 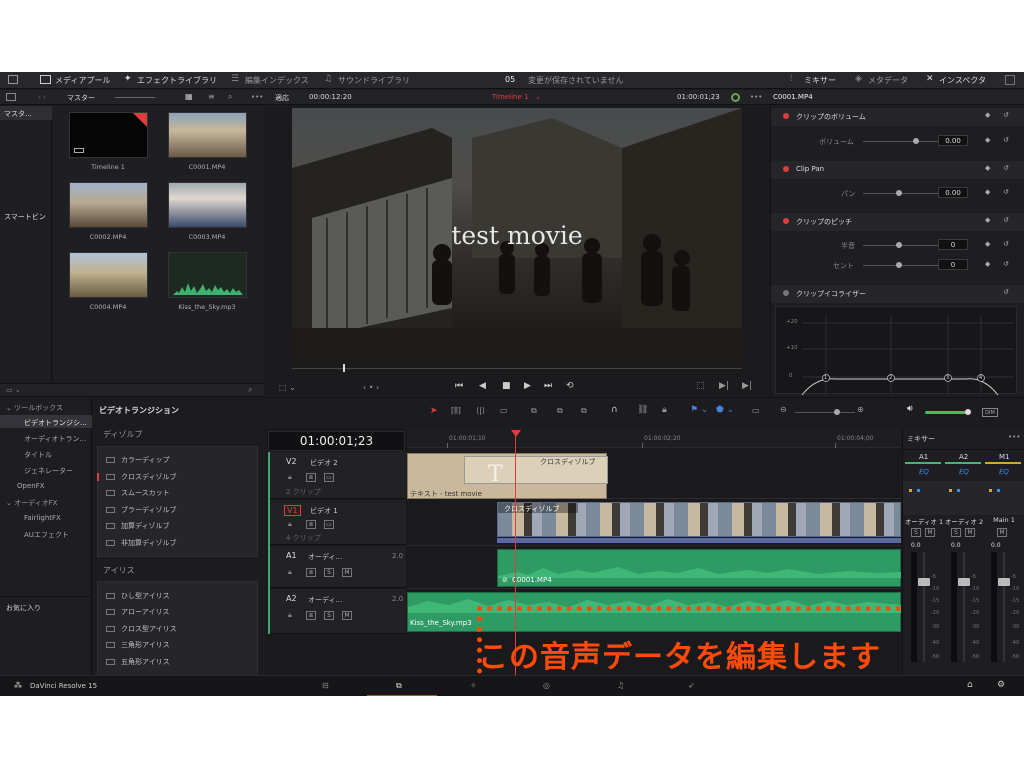 What do you see at coordinates (344, 368) in the screenshot?
I see `scrubber-playhead` at bounding box center [344, 368].